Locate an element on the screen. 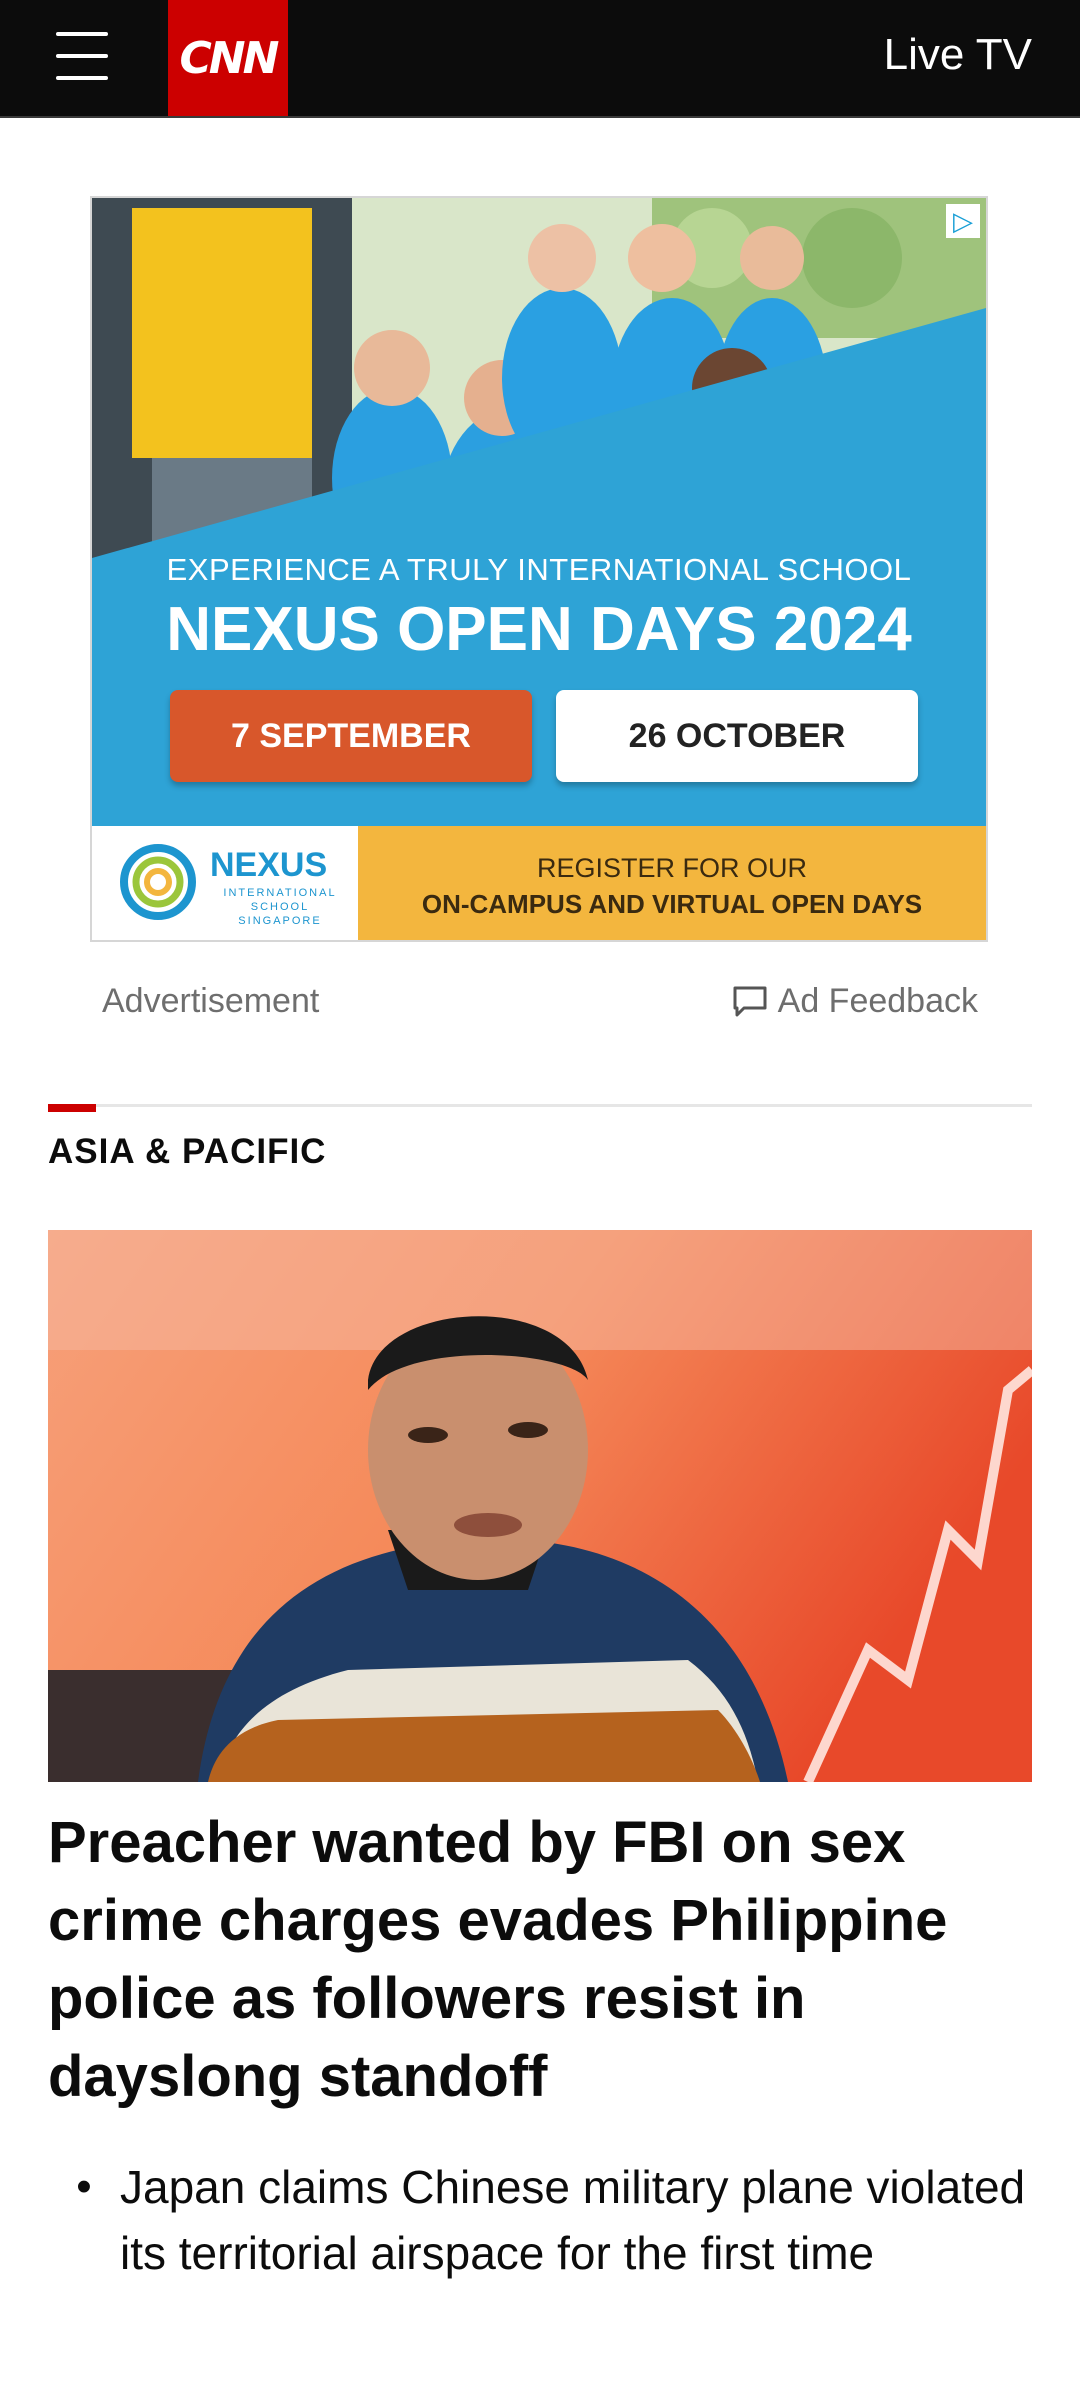  nexus-logo-name: NEXUS is located at coordinates (269, 865).